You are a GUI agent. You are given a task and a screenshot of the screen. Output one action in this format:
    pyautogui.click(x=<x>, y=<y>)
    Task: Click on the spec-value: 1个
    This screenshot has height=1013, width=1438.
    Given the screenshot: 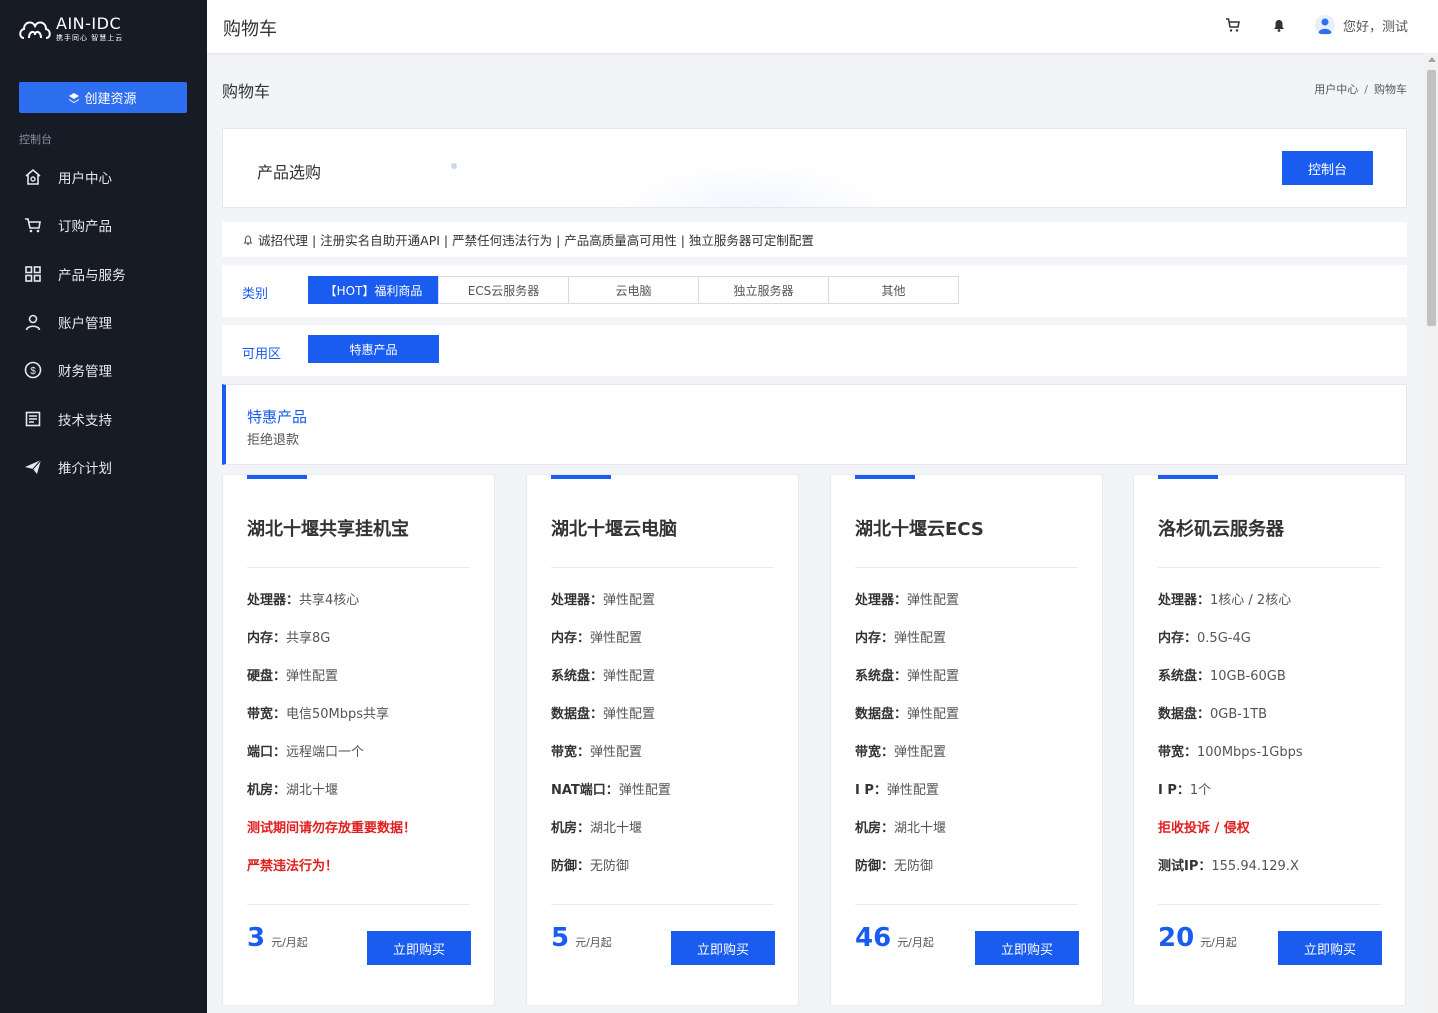 What is the action you would take?
    pyautogui.click(x=1200, y=790)
    